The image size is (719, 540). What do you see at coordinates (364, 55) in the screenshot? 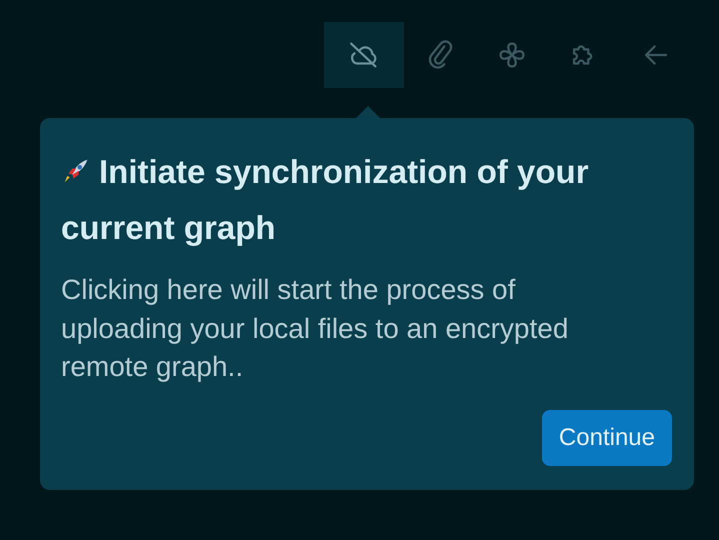
I see `toolbar-button` at bounding box center [364, 55].